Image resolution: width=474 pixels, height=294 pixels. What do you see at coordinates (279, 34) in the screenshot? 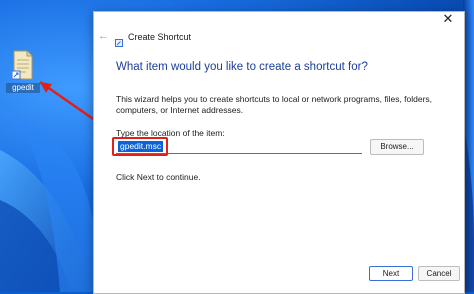
I see `dialog-titlebar: ← Create Shortcut ✕` at bounding box center [279, 34].